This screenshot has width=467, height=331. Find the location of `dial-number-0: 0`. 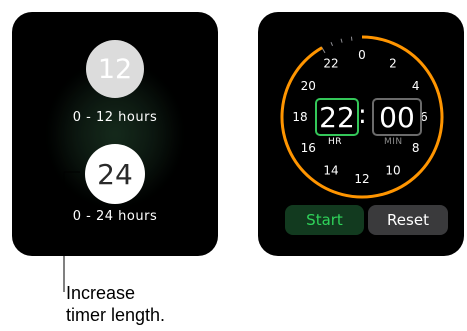

dial-number-0: 0 is located at coordinates (362, 55).